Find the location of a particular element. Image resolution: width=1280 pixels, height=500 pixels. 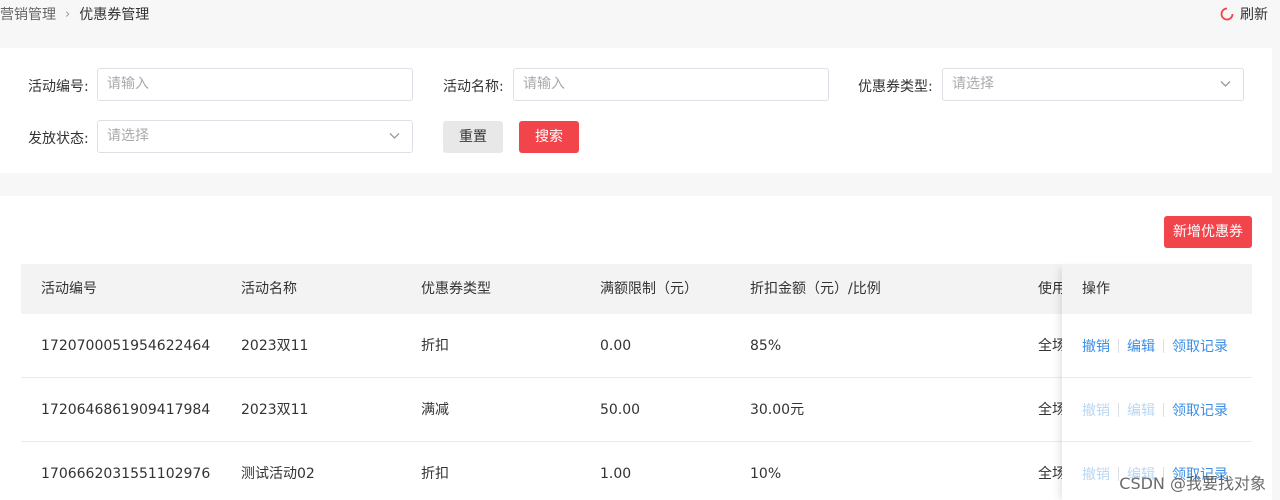

cell-activity-no: 1706662031551102976 is located at coordinates (126, 474).